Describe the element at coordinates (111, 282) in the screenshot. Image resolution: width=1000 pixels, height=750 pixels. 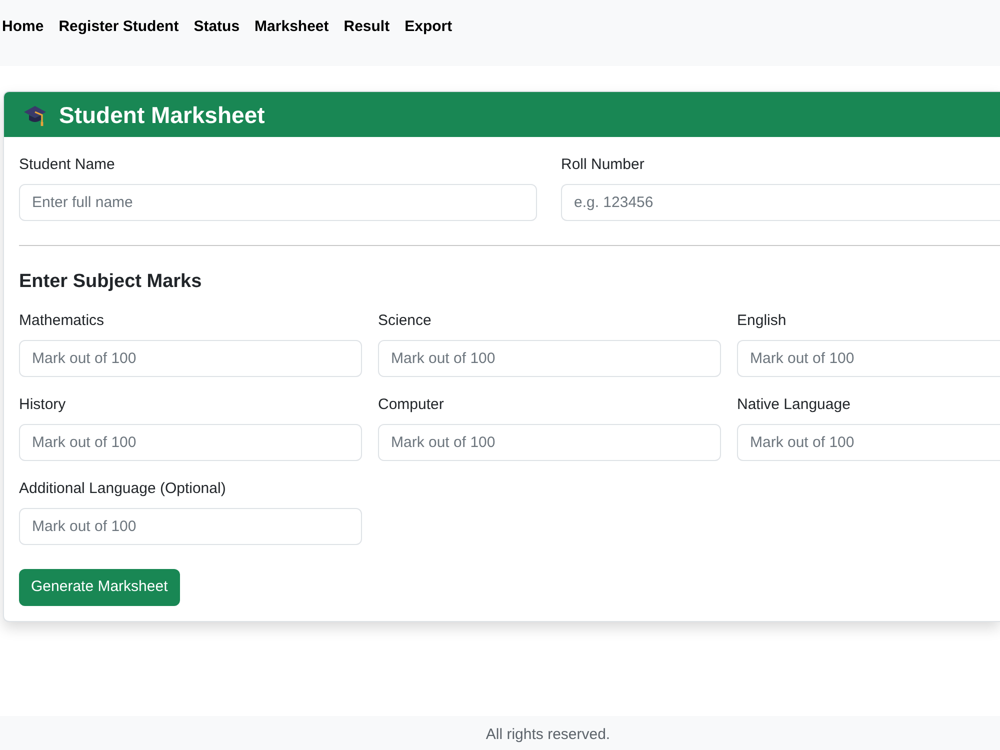
I see `section-title: Enter Subject Marks` at that location.